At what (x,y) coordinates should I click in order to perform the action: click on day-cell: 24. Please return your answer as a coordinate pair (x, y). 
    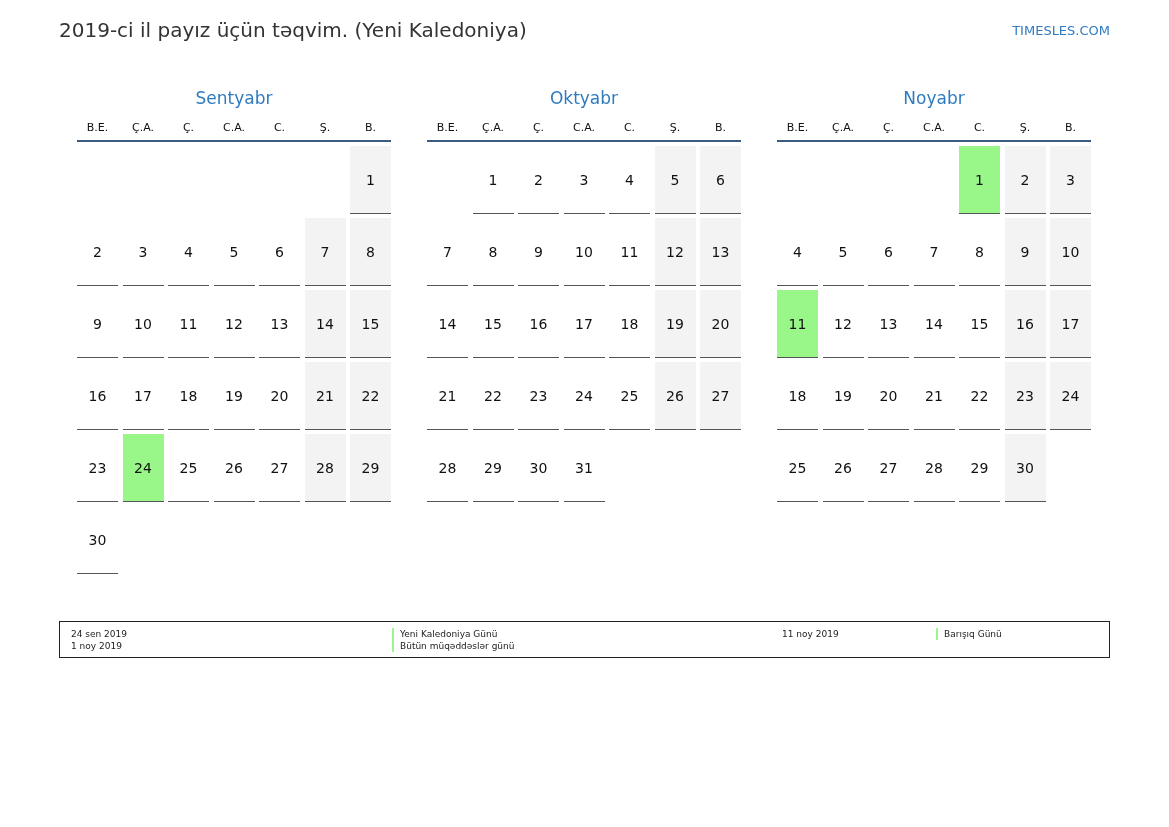
    Looking at the image, I should click on (584, 396).